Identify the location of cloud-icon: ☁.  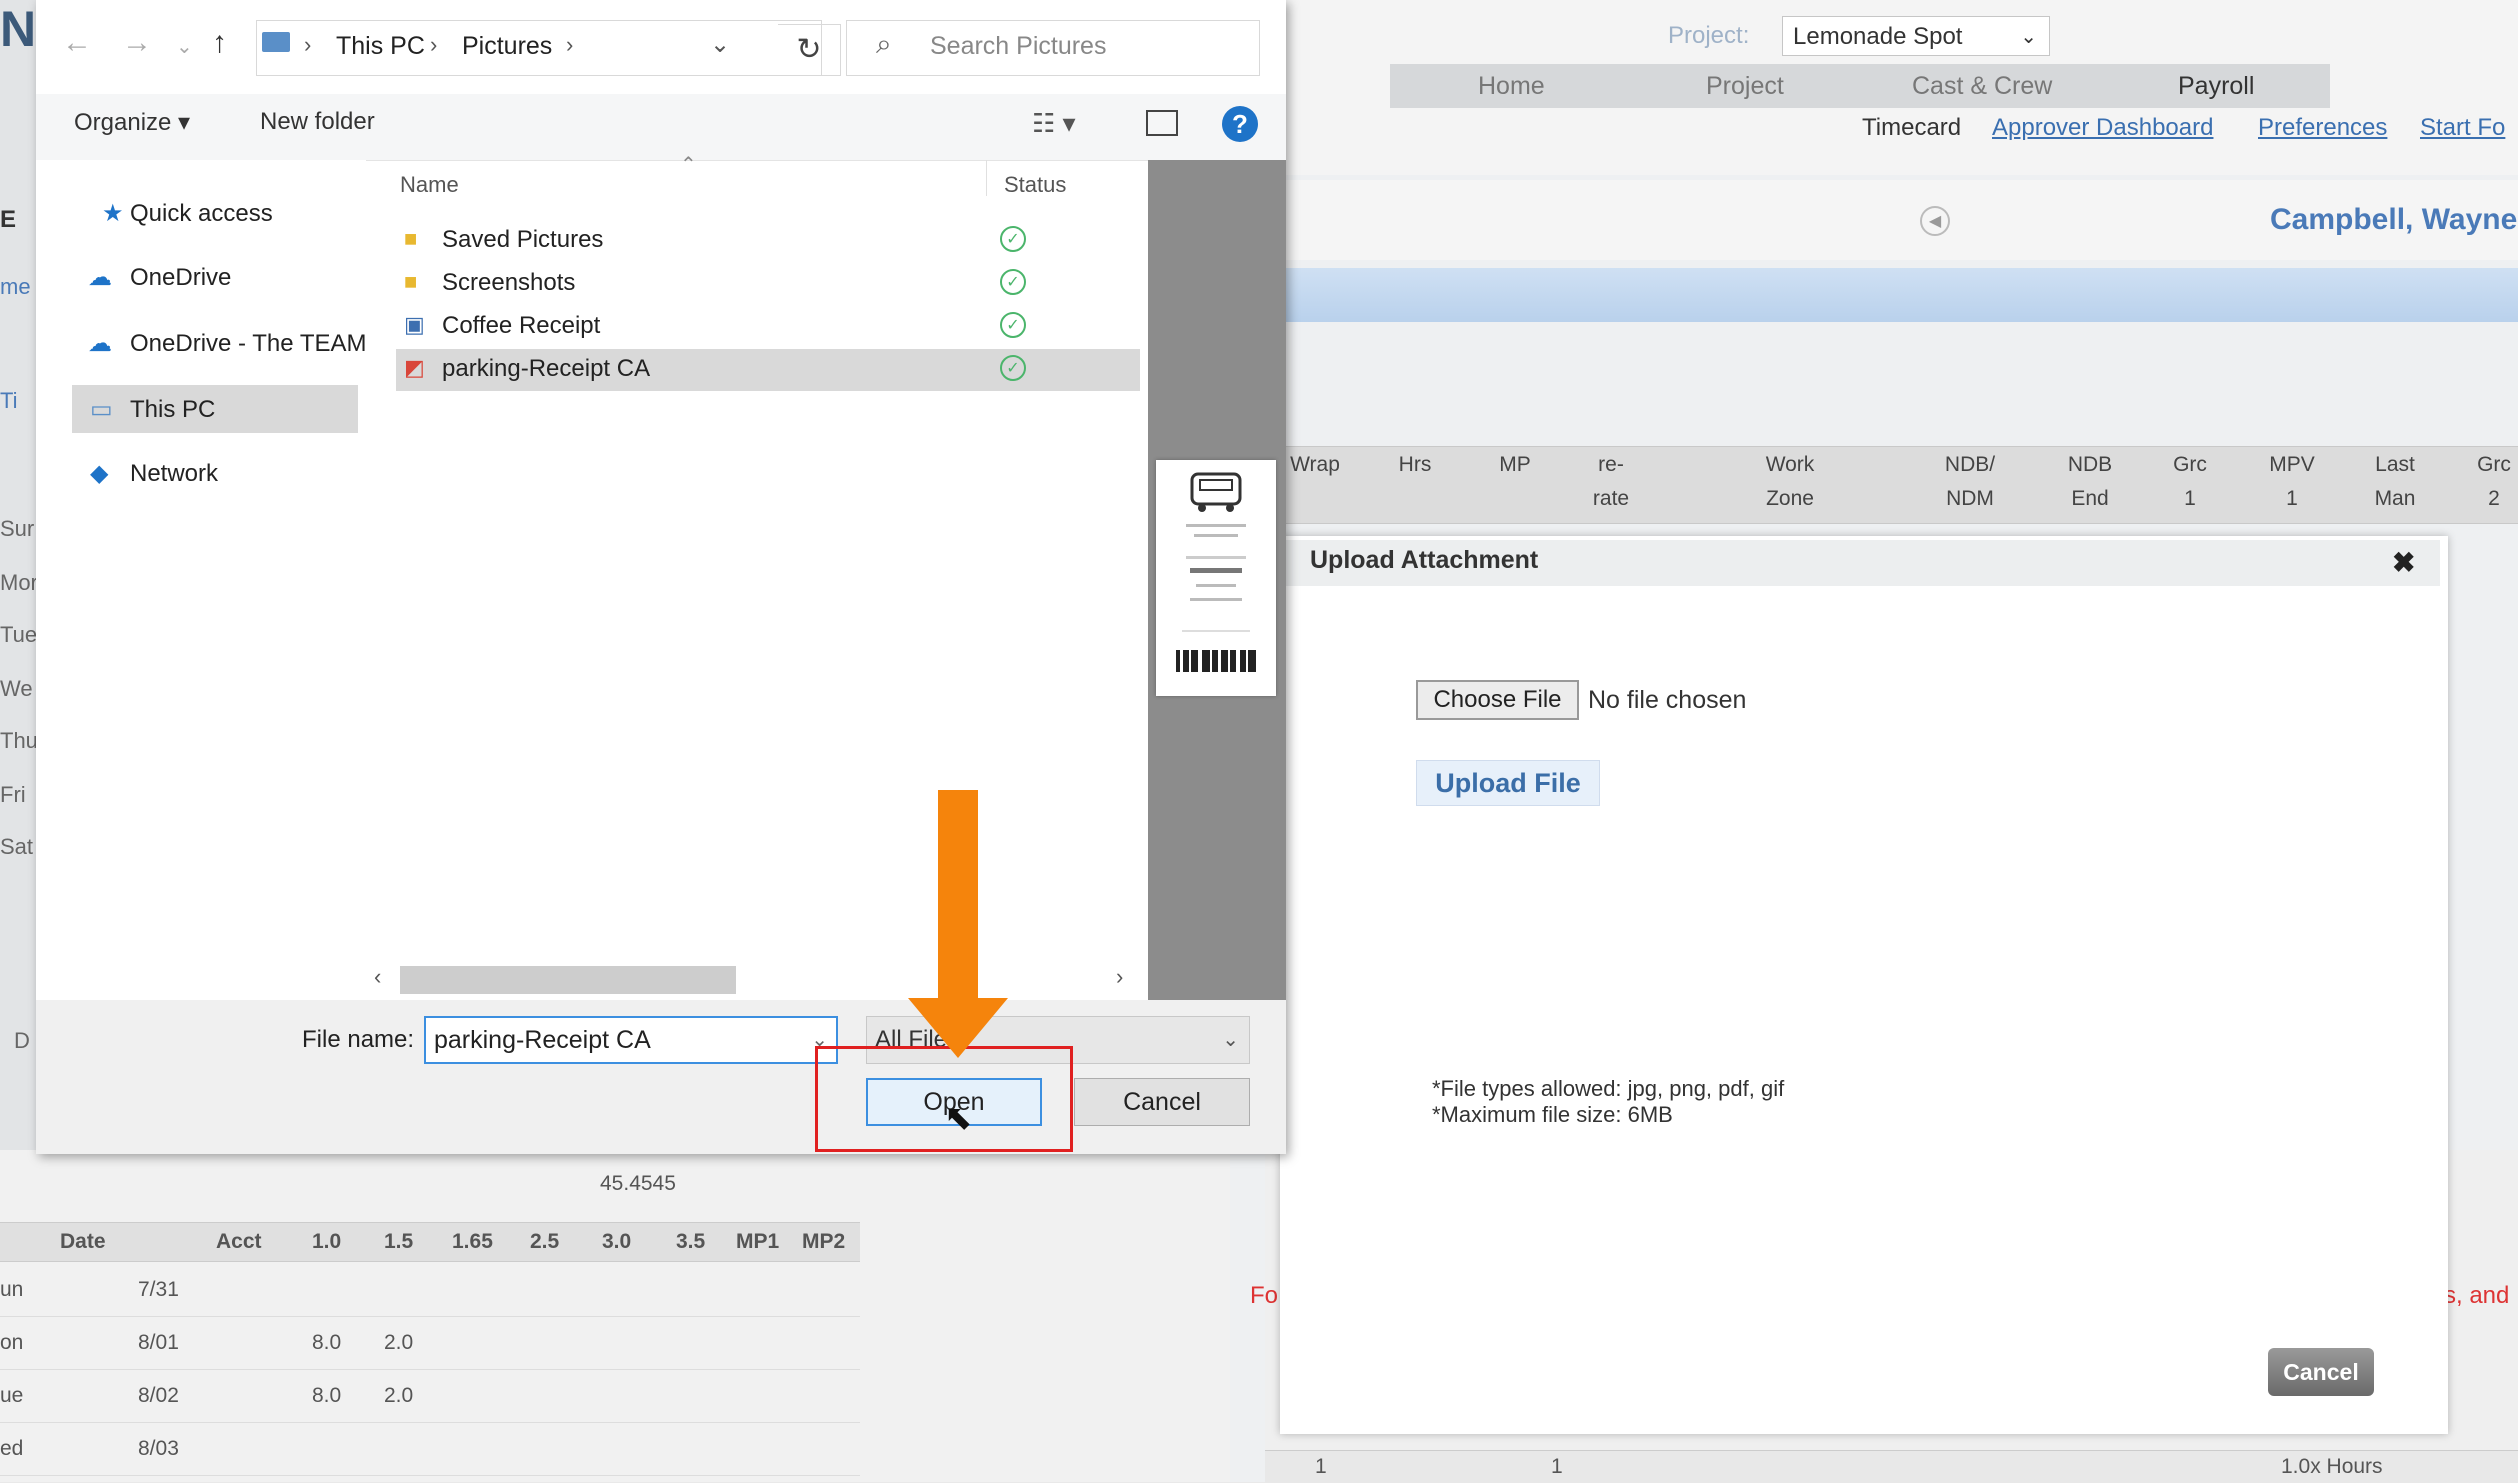
(100, 343).